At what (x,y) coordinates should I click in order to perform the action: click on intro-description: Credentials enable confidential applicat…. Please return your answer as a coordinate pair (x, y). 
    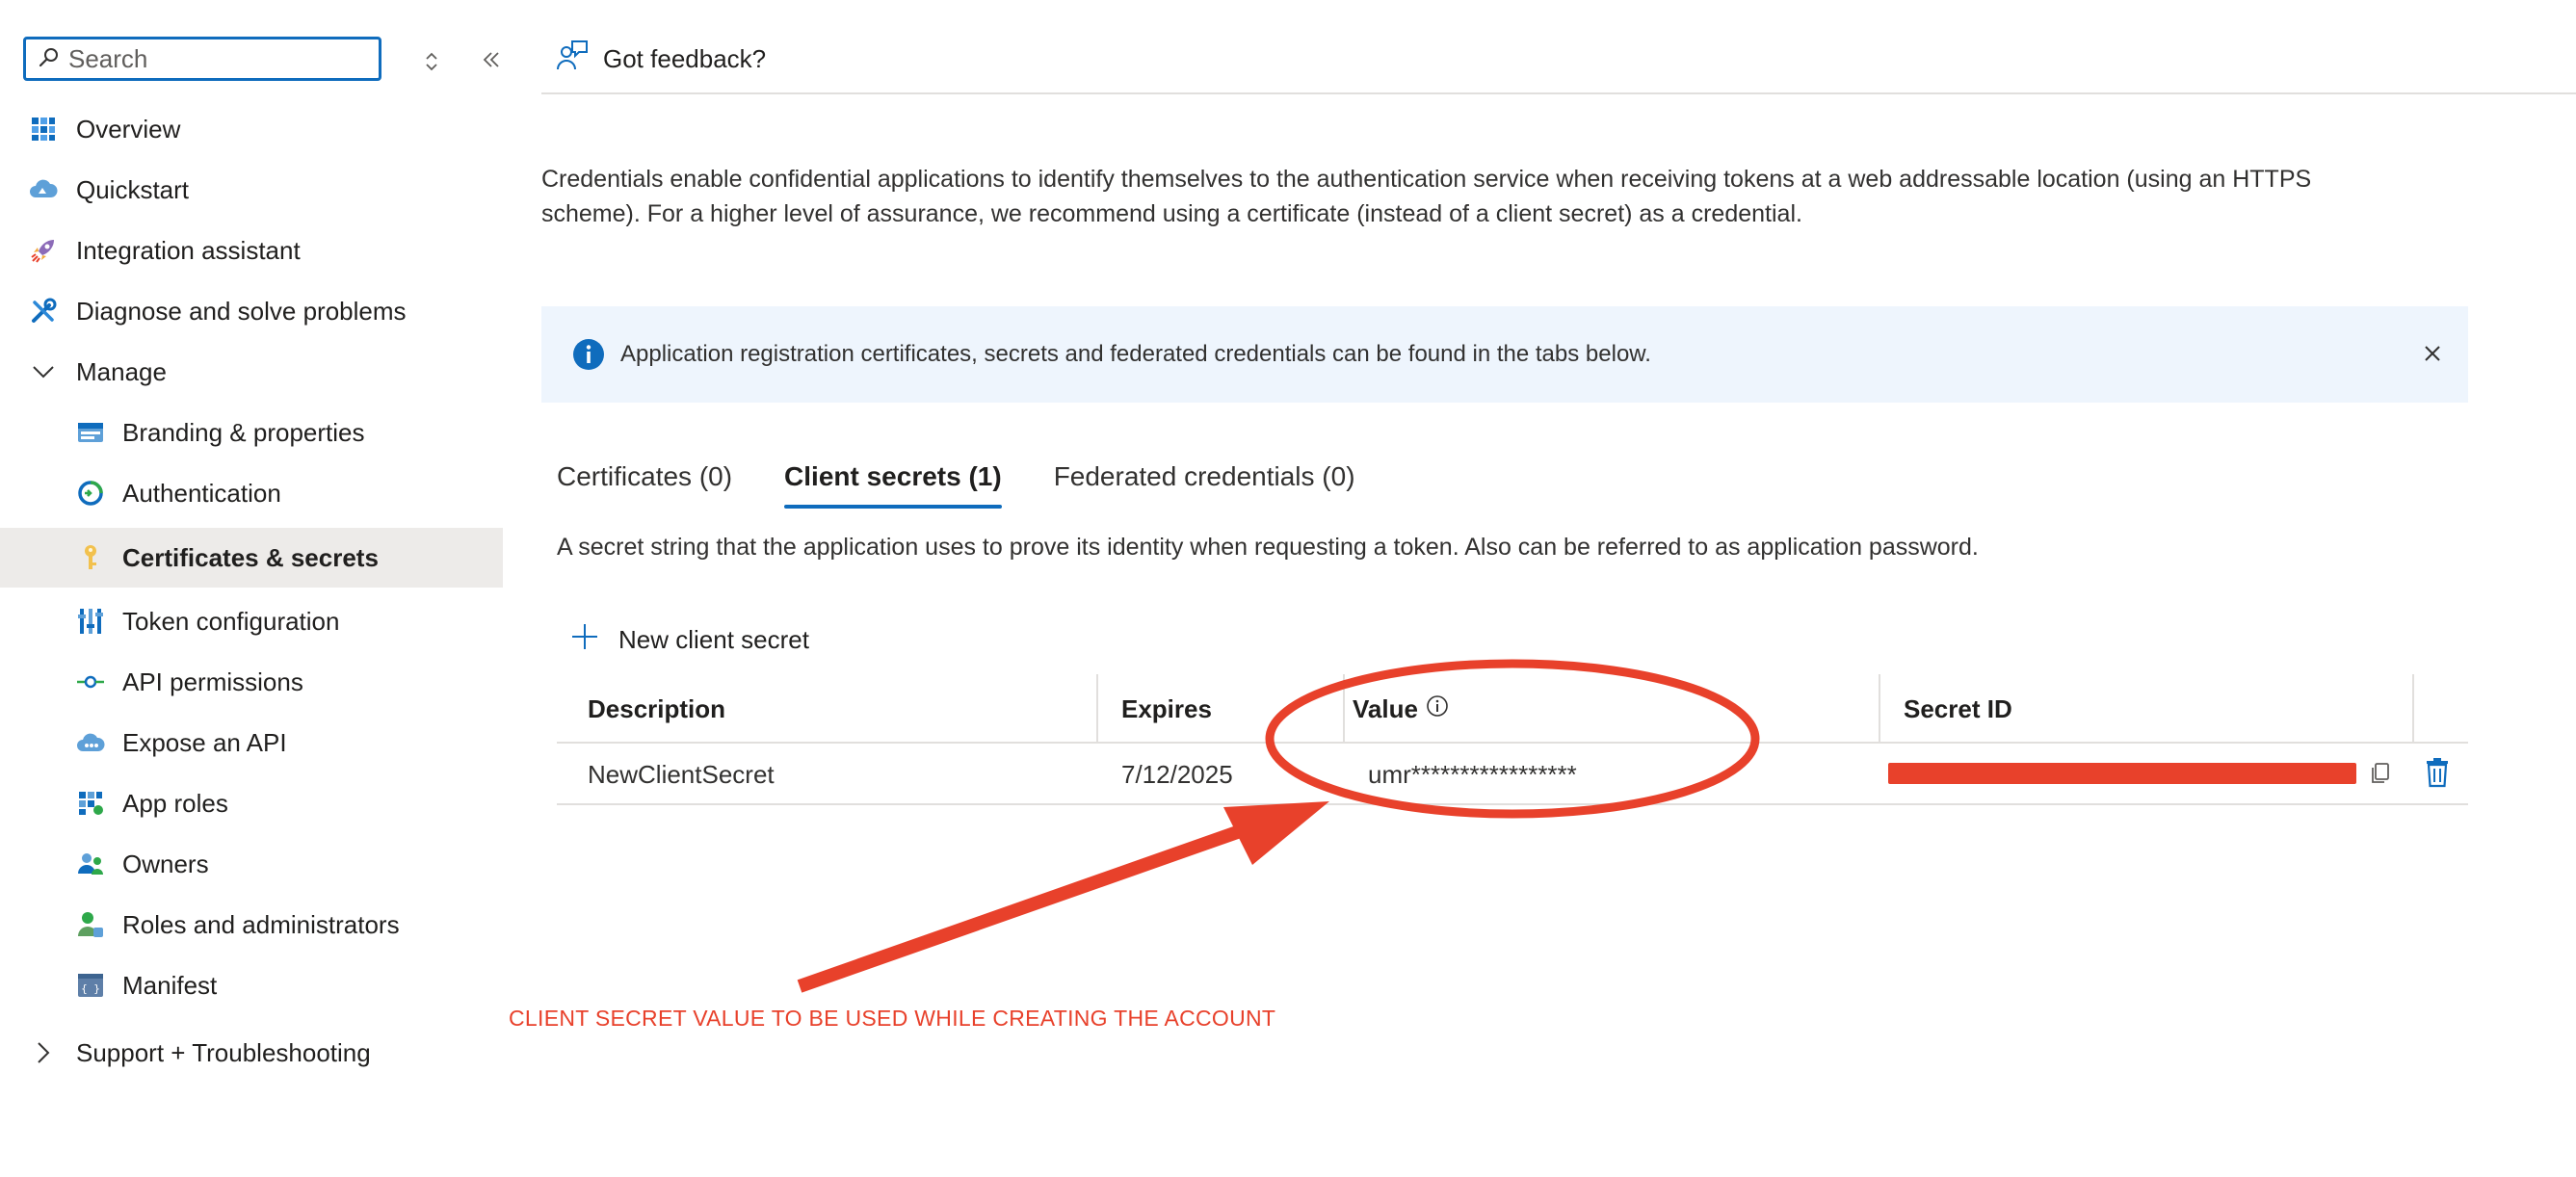
    Looking at the image, I should click on (1426, 196).